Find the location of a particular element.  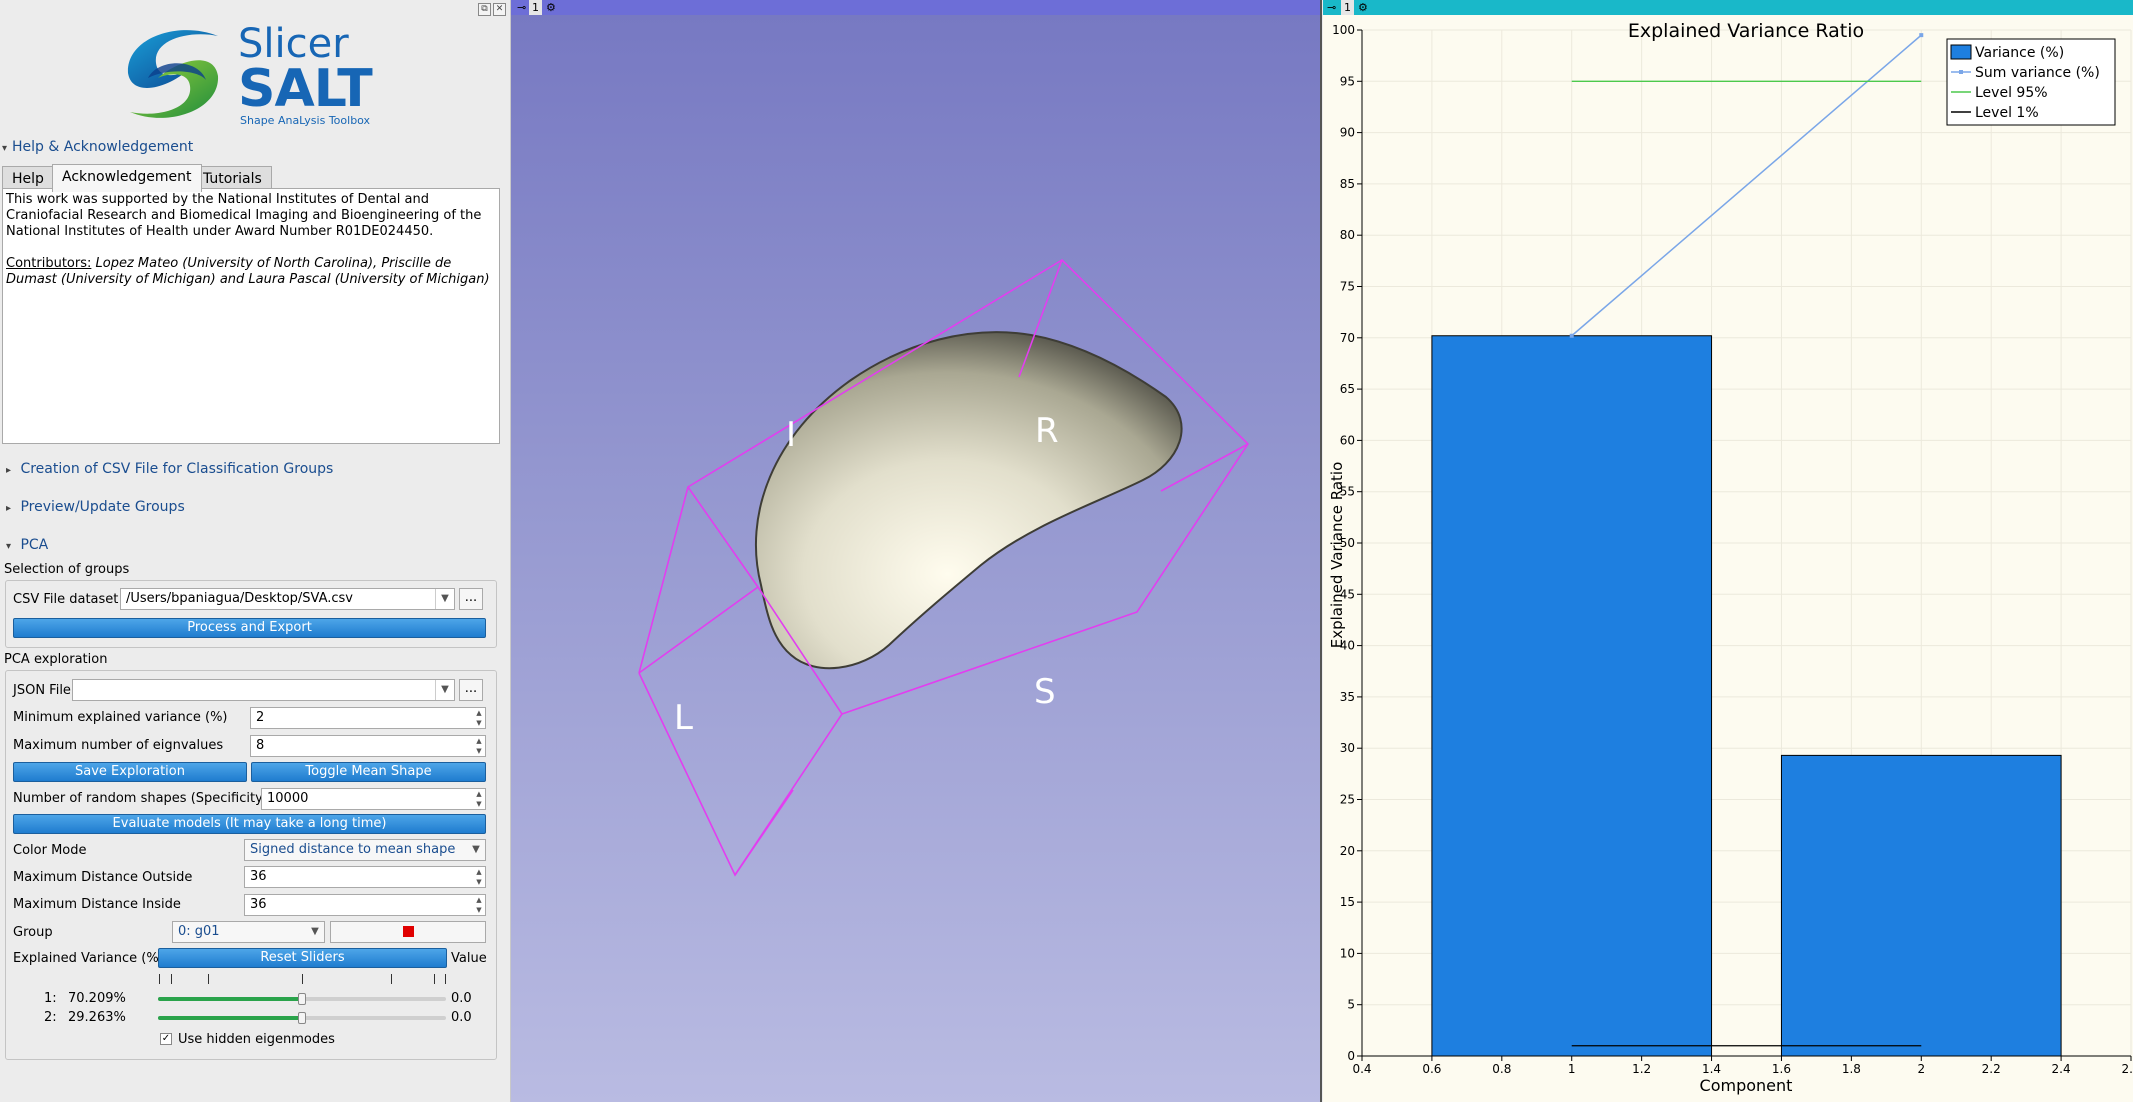

orientation-label-r: R is located at coordinates (1047, 431).